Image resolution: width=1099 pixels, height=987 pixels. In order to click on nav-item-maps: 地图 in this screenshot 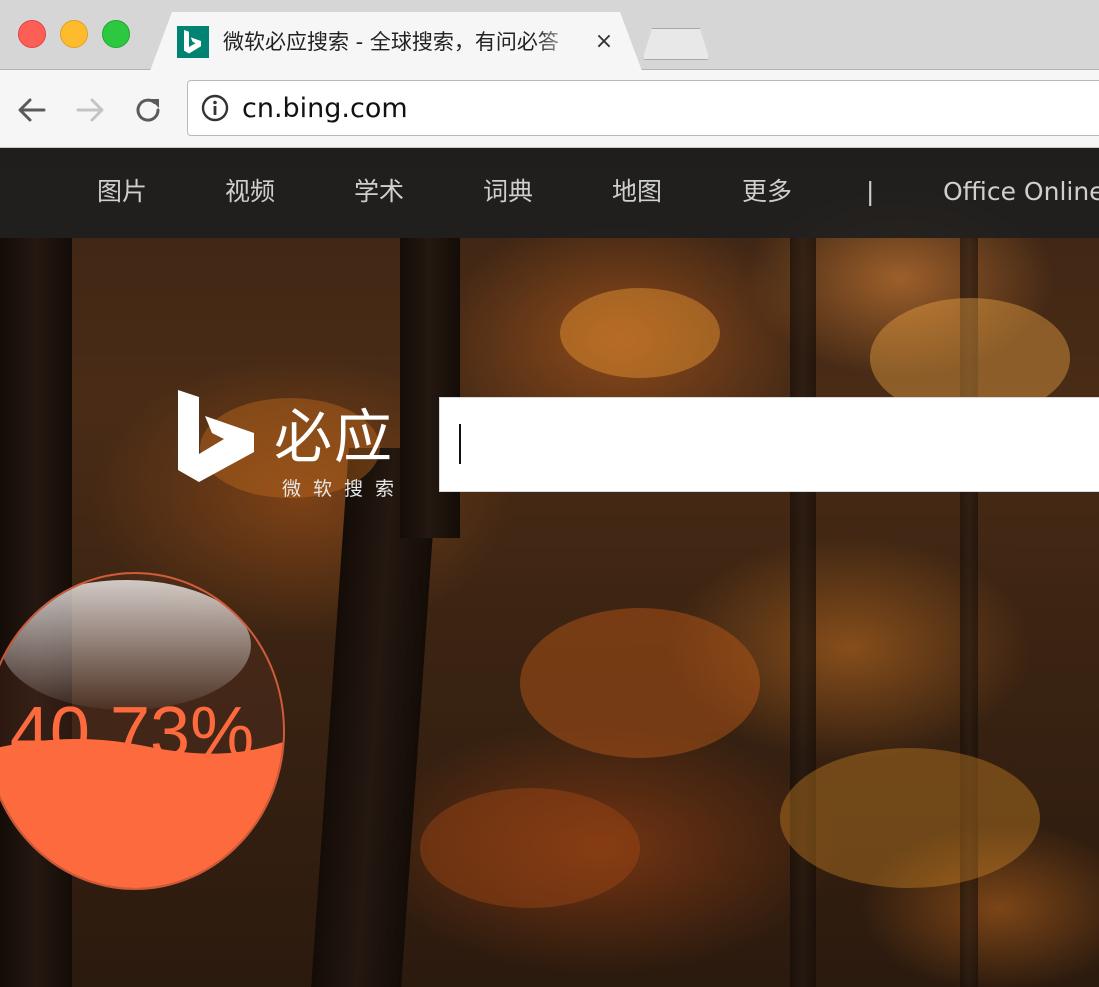, I will do `click(637, 192)`.